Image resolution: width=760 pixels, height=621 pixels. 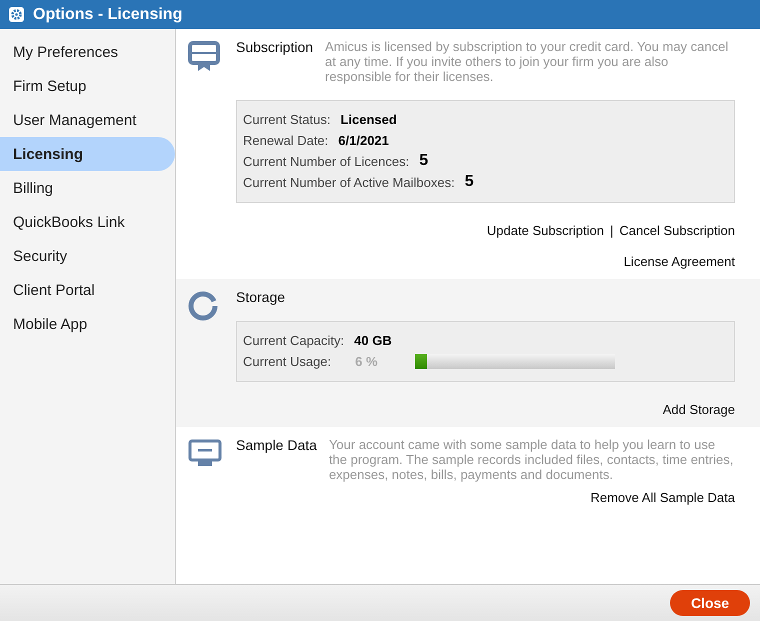 I want to click on sidebar-item: Mobile App, so click(x=87, y=324).